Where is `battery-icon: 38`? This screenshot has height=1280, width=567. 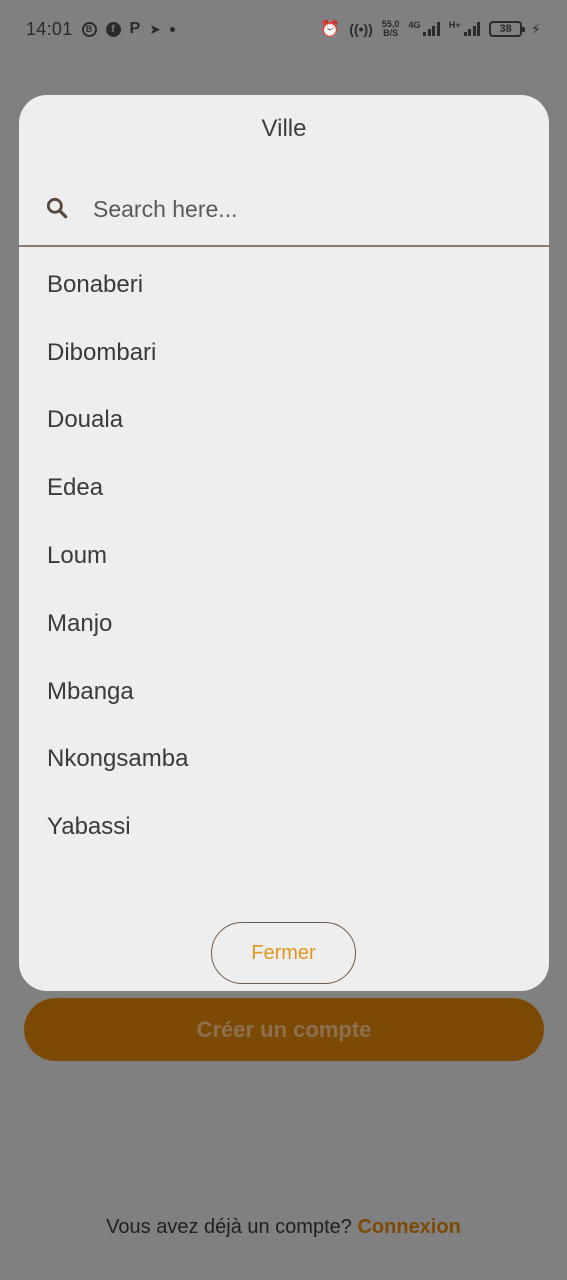 battery-icon: 38 is located at coordinates (507, 29).